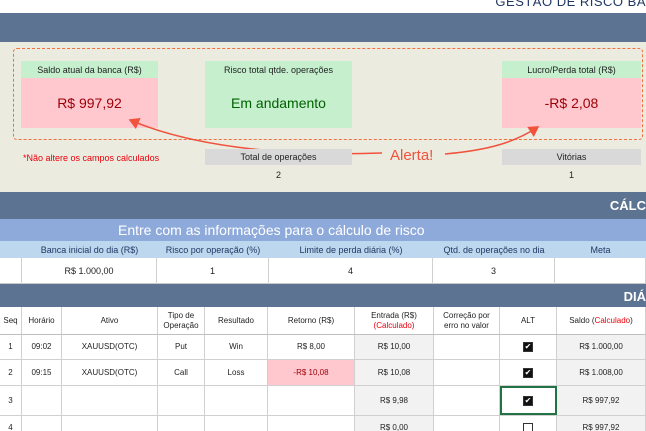  I want to click on cell-alt, so click(528, 423).